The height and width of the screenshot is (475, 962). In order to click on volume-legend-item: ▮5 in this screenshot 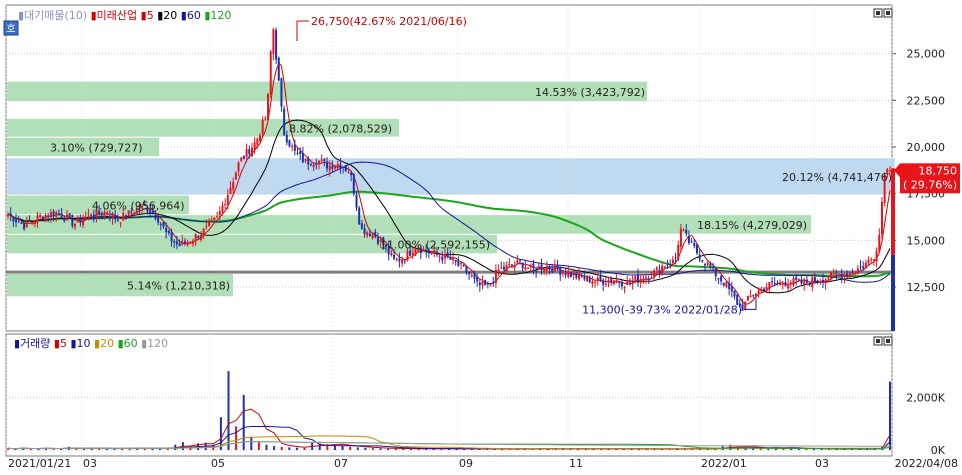, I will do `click(62, 343)`.